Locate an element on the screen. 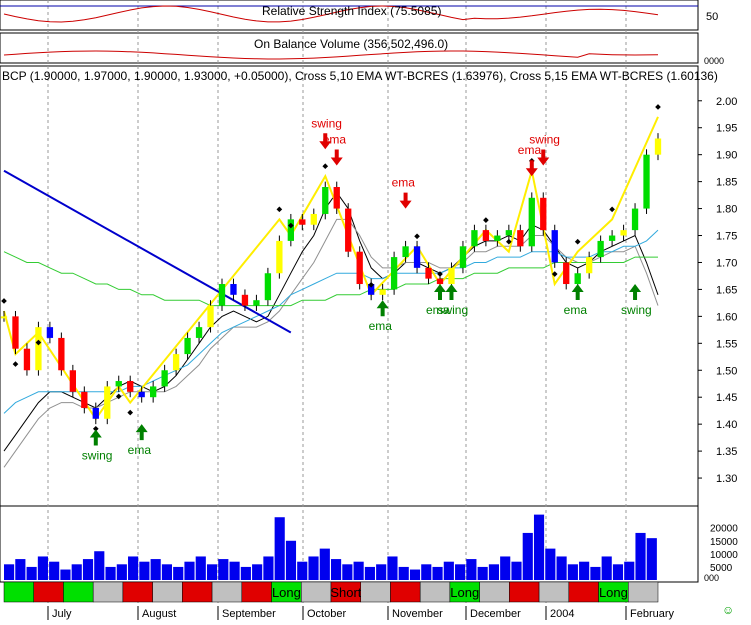  volume-tick-label: 20000 is located at coordinates (724, 529).